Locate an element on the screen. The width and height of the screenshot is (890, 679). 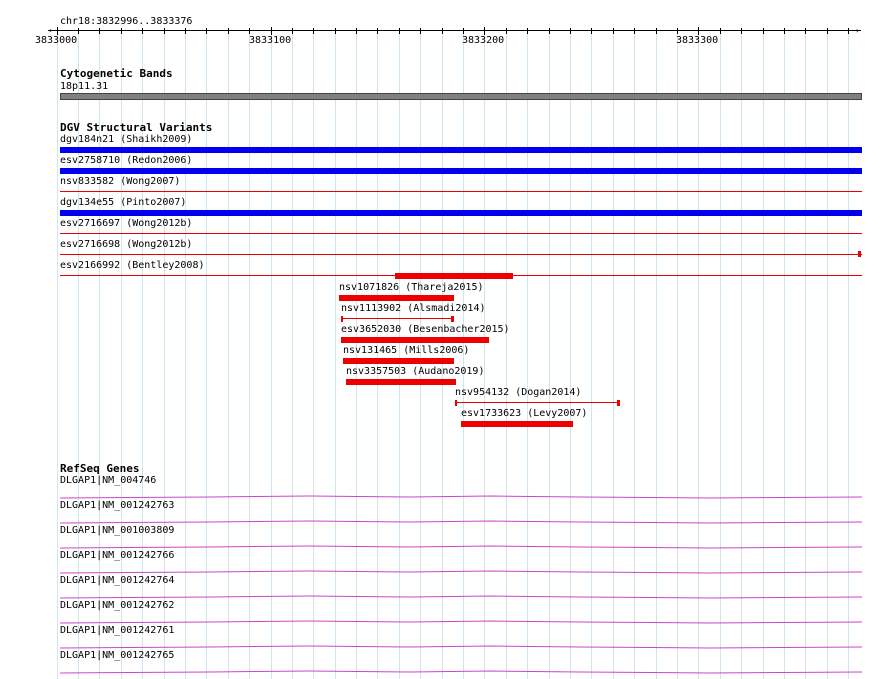
refseq-track-title: RefSeq Genes is located at coordinates (99, 469).